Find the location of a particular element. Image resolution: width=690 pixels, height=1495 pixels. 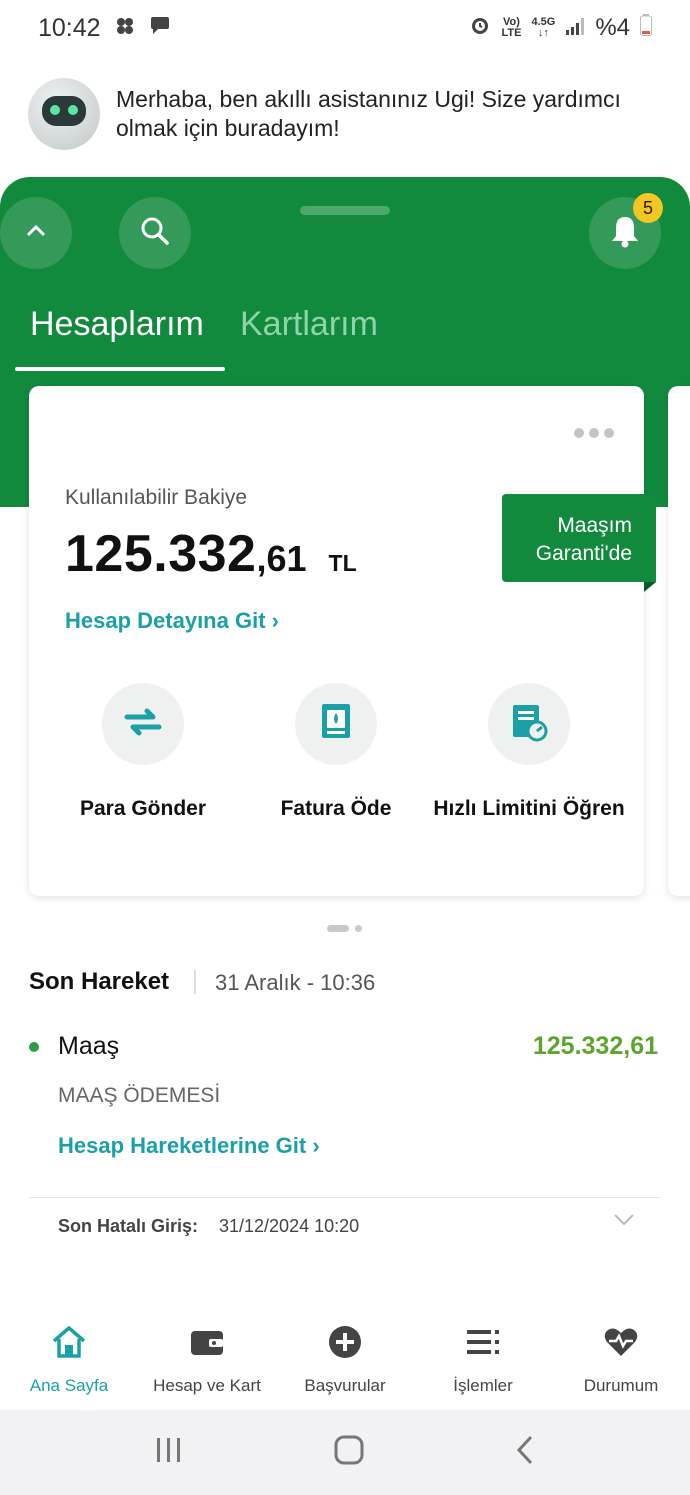

nav-home: Ana Sayfa is located at coordinates (69, 1363).